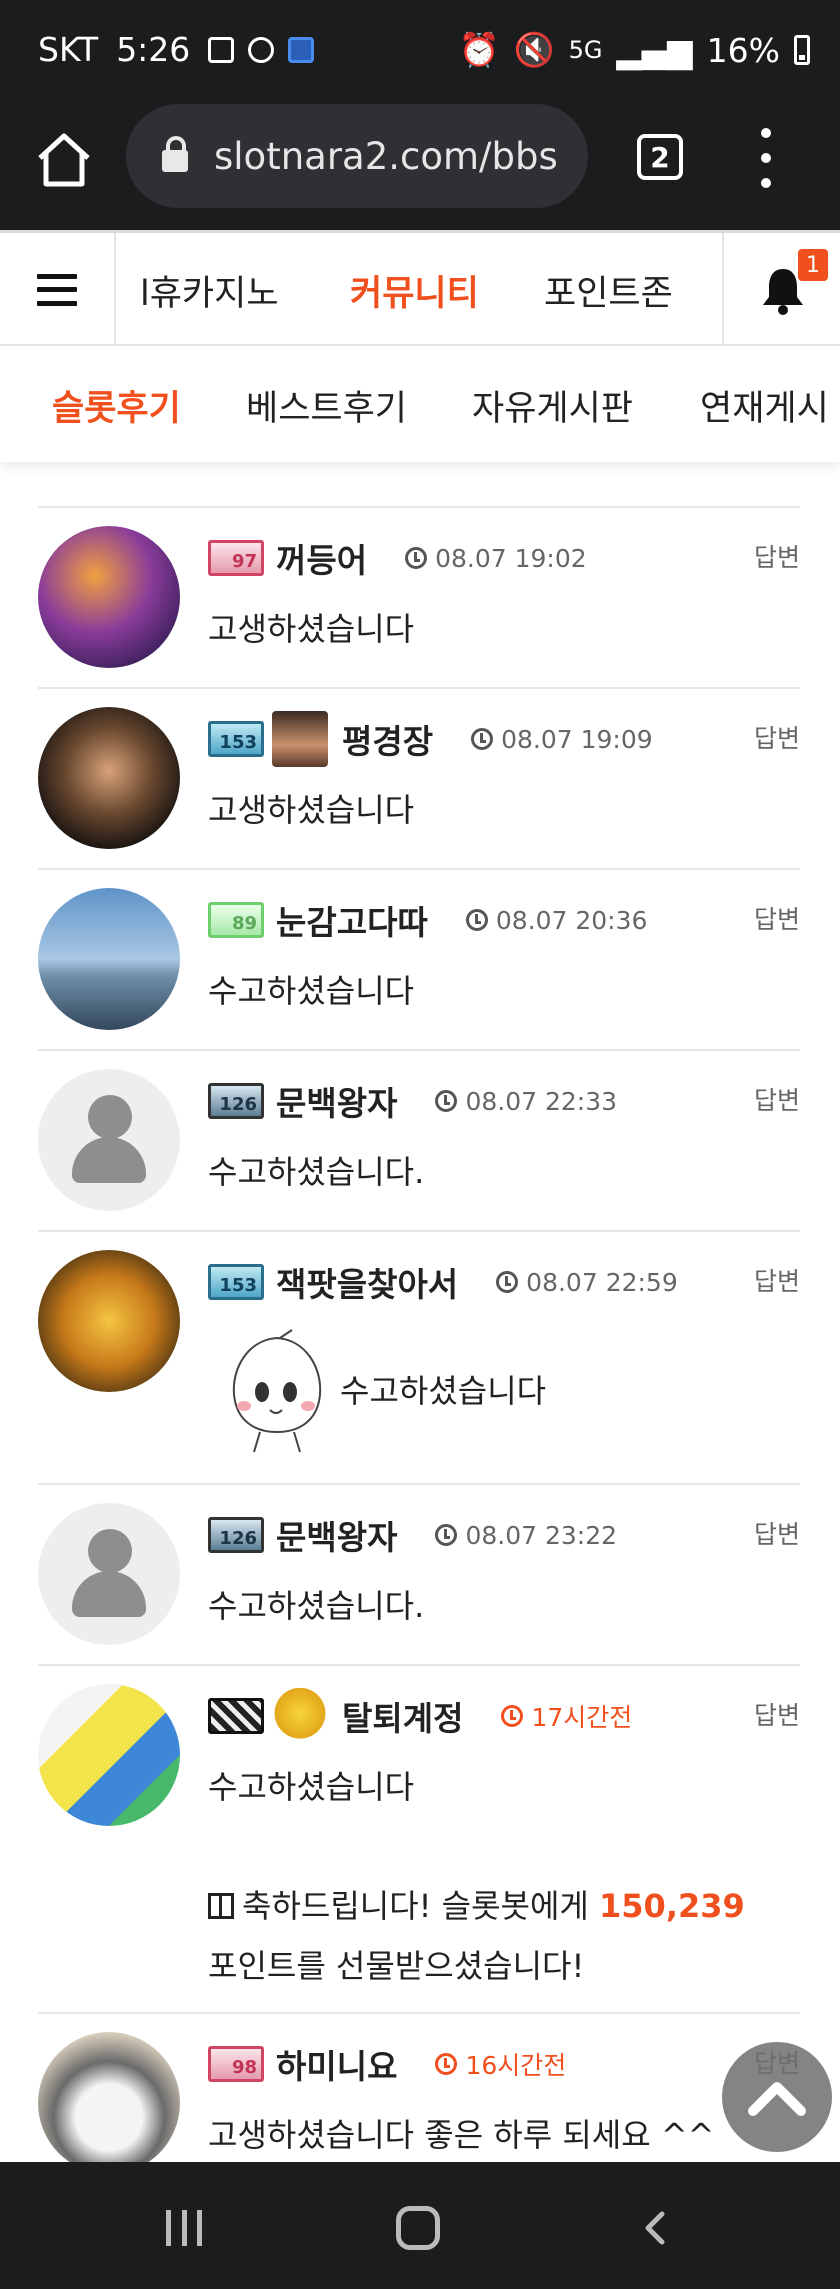 The width and height of the screenshot is (840, 2289). Describe the element at coordinates (221, 1906) in the screenshot. I see `gift-icon` at that location.